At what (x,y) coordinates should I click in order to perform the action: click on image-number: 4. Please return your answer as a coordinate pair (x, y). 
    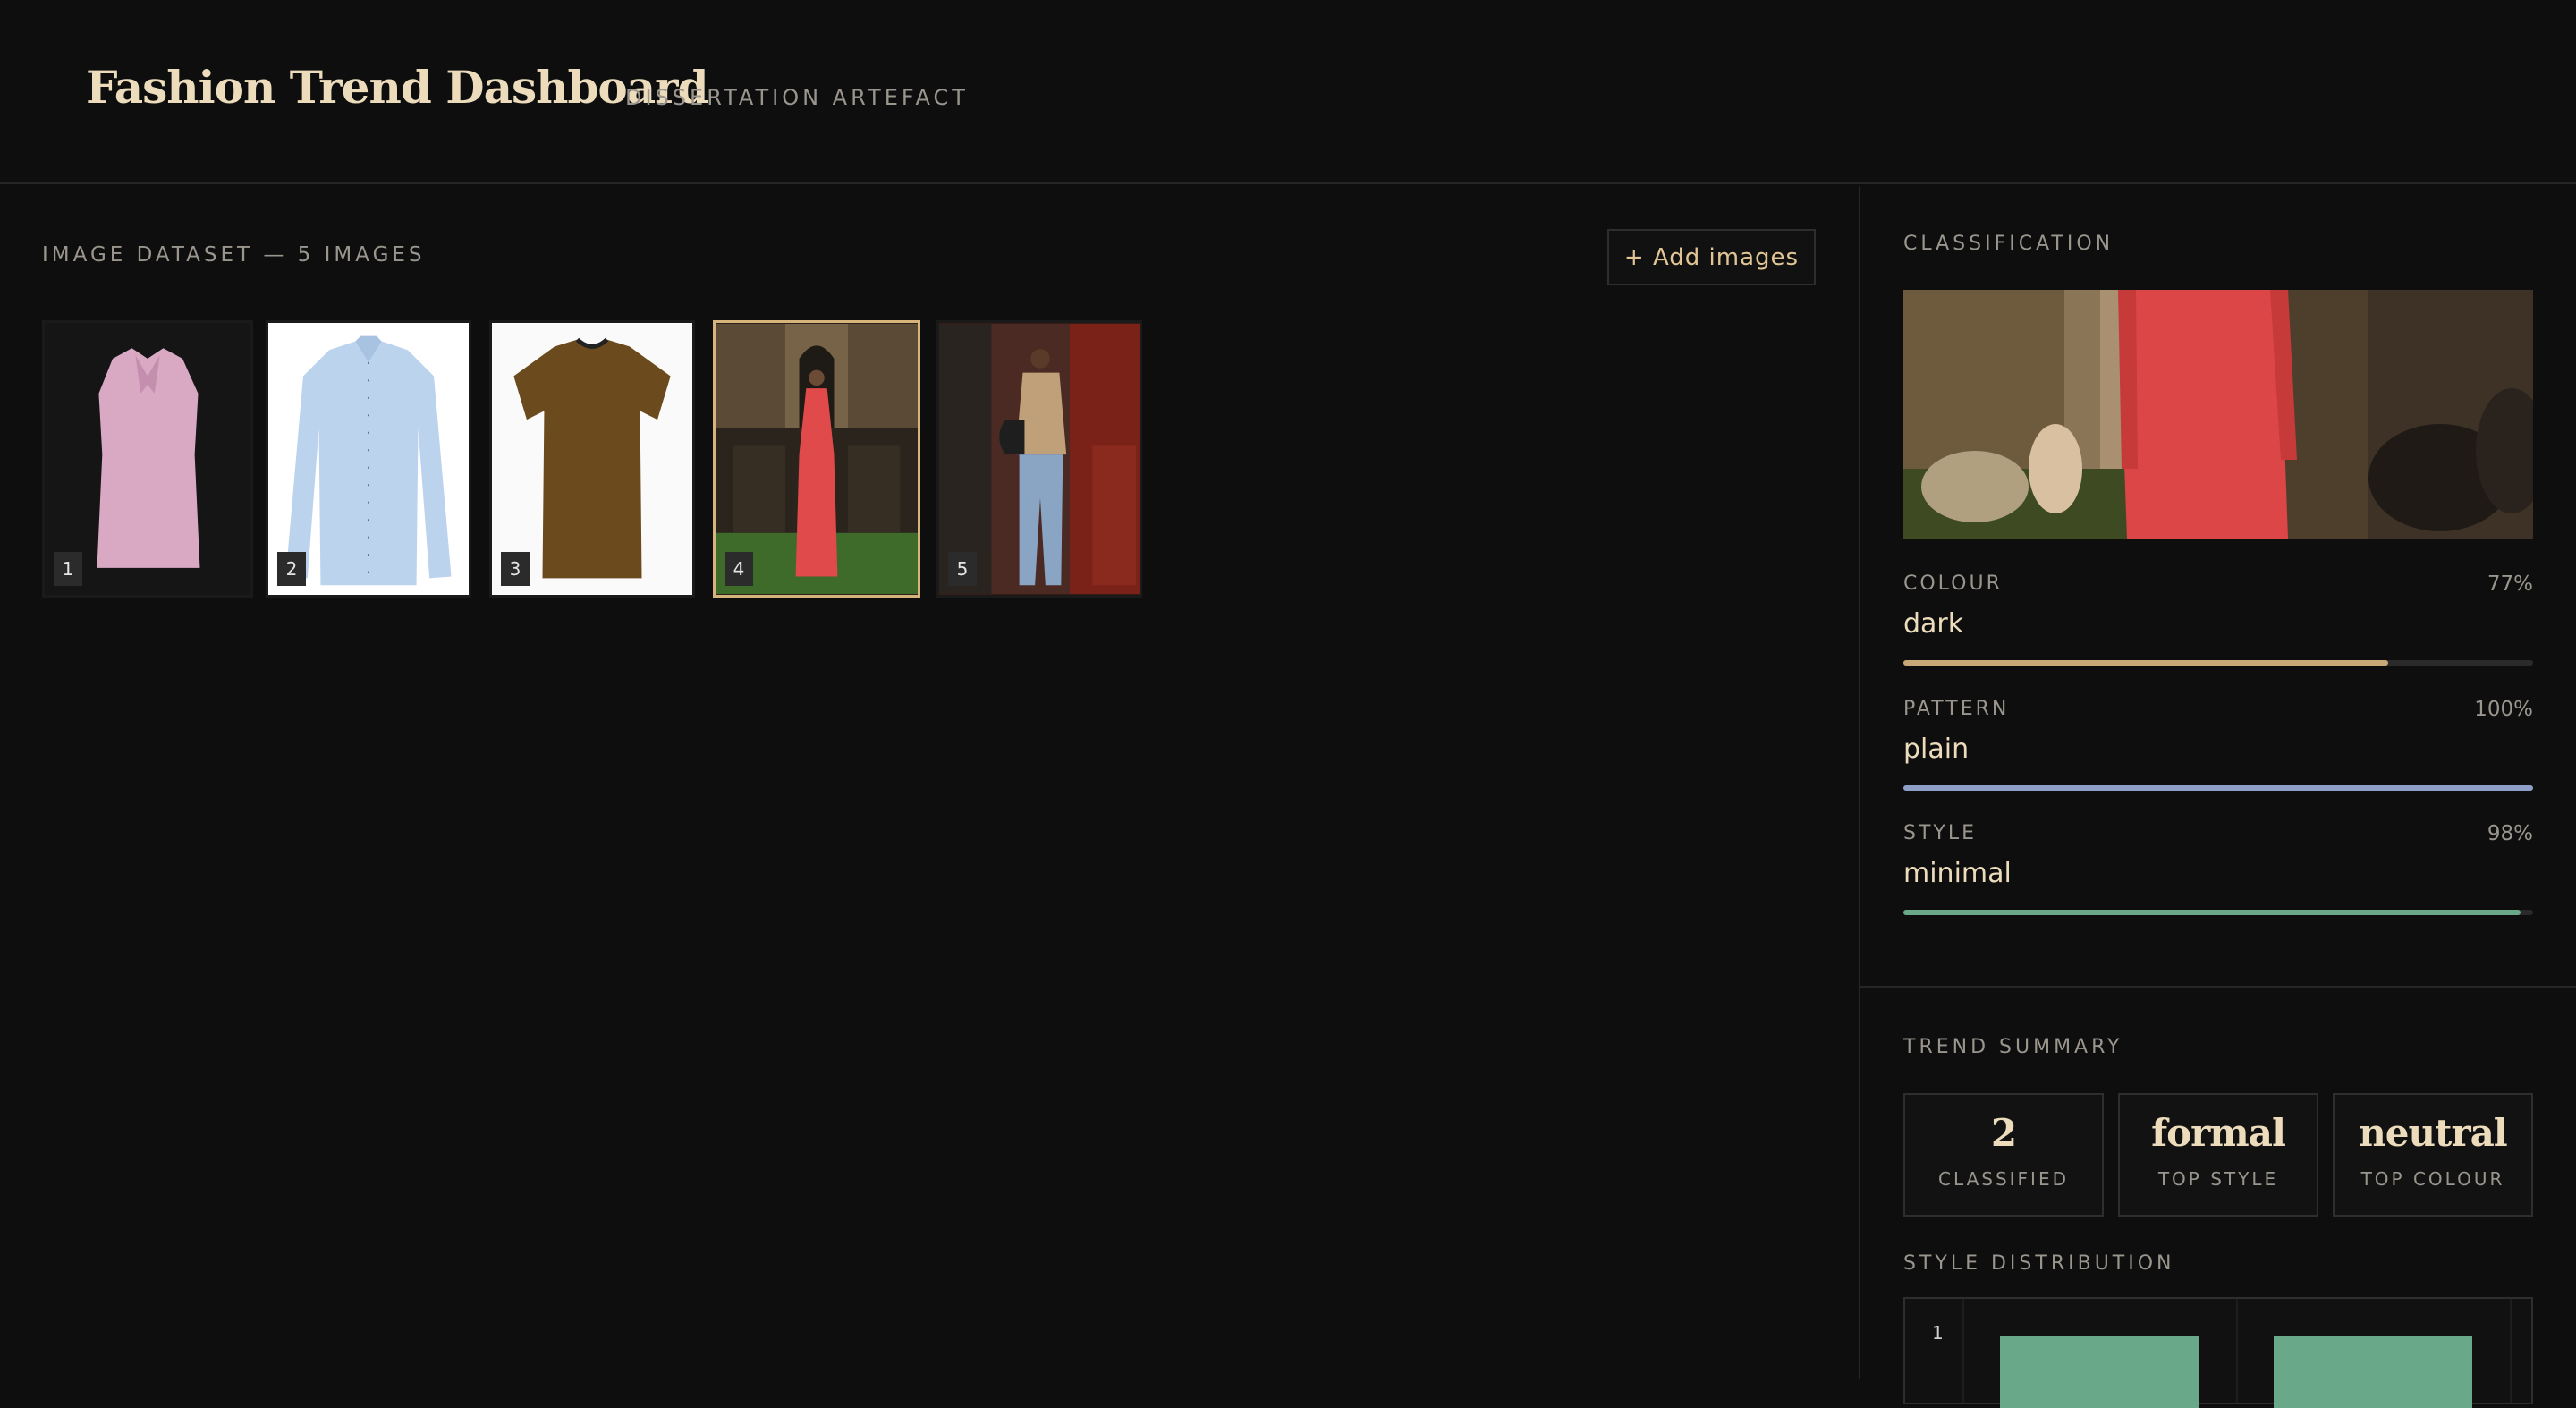
    Looking at the image, I should click on (738, 569).